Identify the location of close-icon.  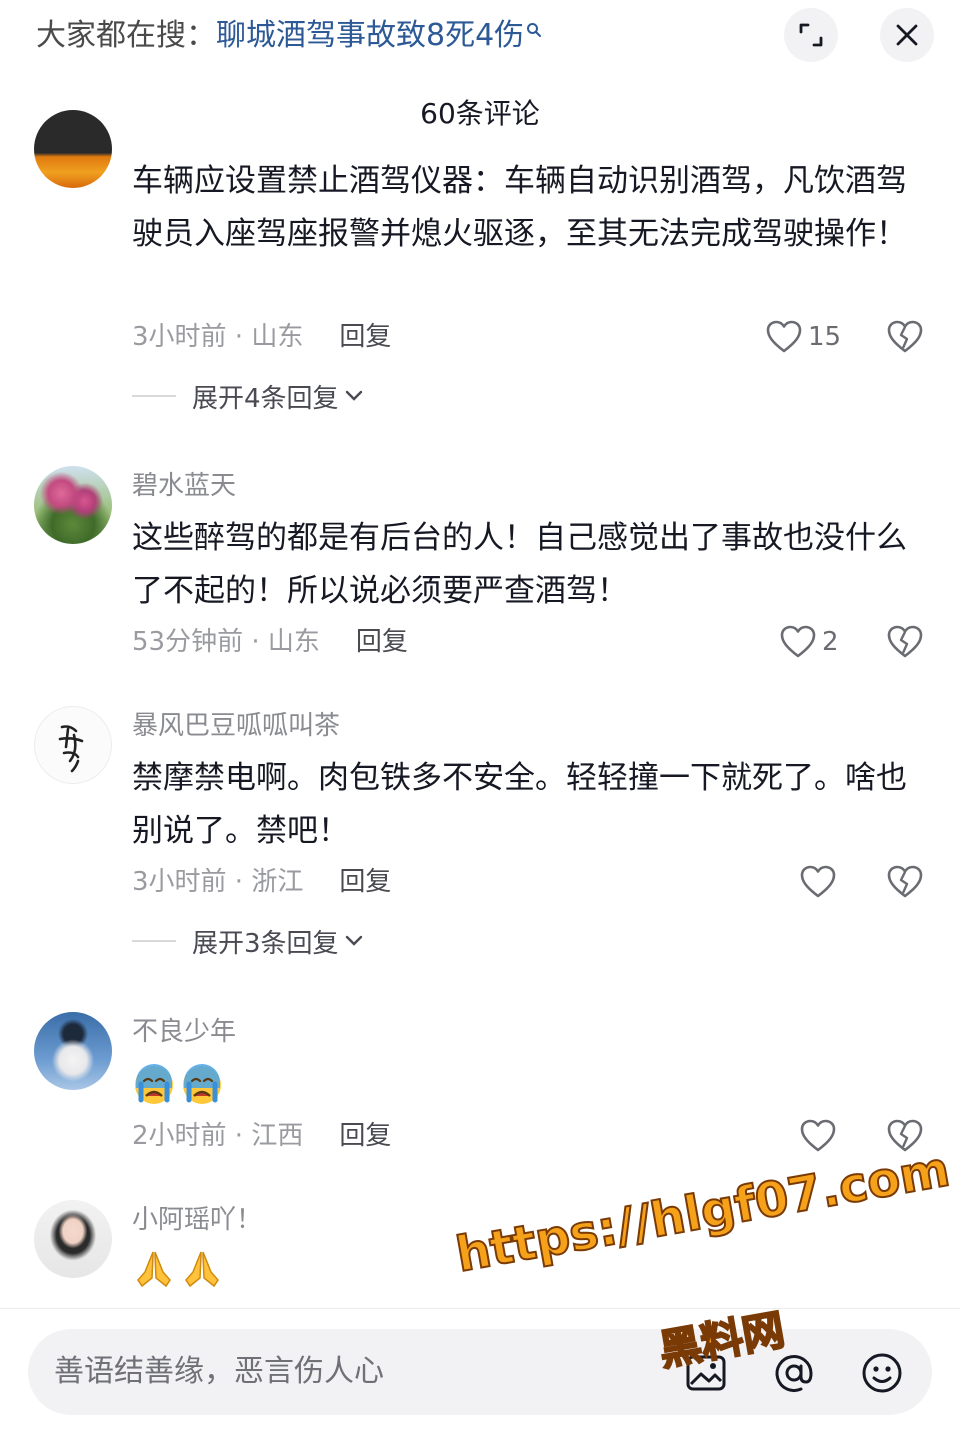
(907, 35).